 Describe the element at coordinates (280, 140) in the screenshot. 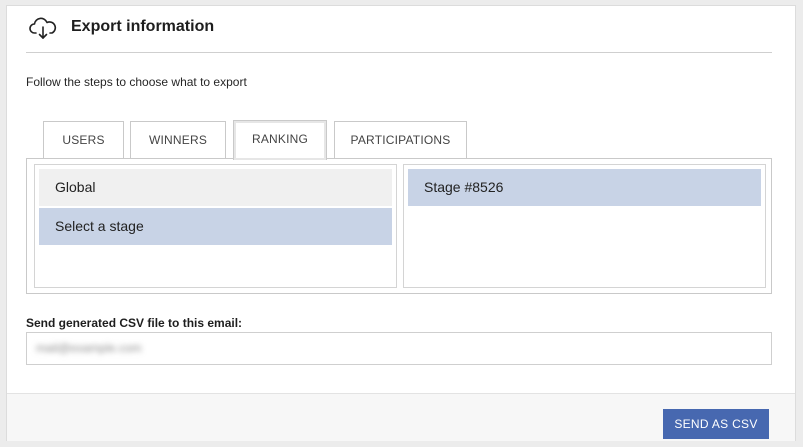

I see `tab-ranking: RANKING` at that location.